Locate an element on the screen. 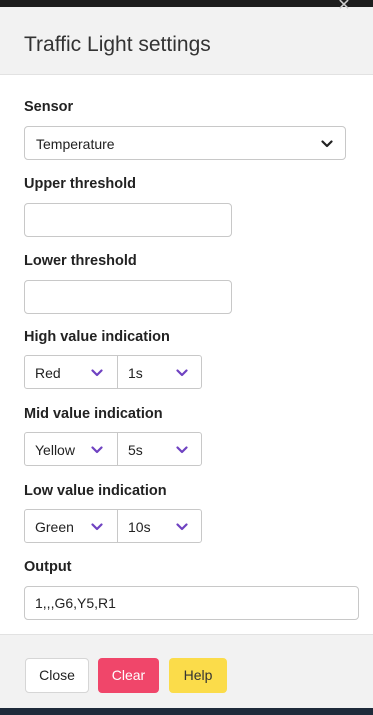 Image resolution: width=373 pixels, height=715 pixels. dialog-header: Traffic Light settings is located at coordinates (186, 41).